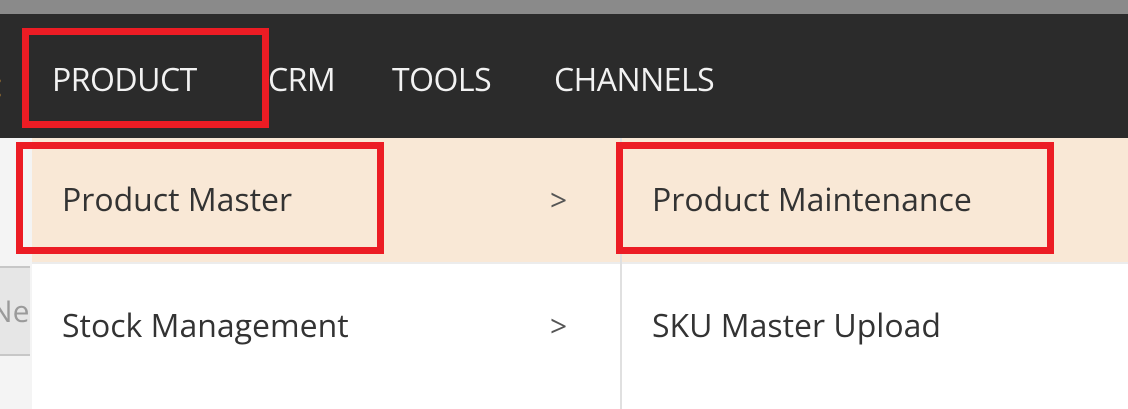 This screenshot has height=409, width=1128. What do you see at coordinates (812, 199) in the screenshot?
I see `flyout-item-label: Product Maintenance` at bounding box center [812, 199].